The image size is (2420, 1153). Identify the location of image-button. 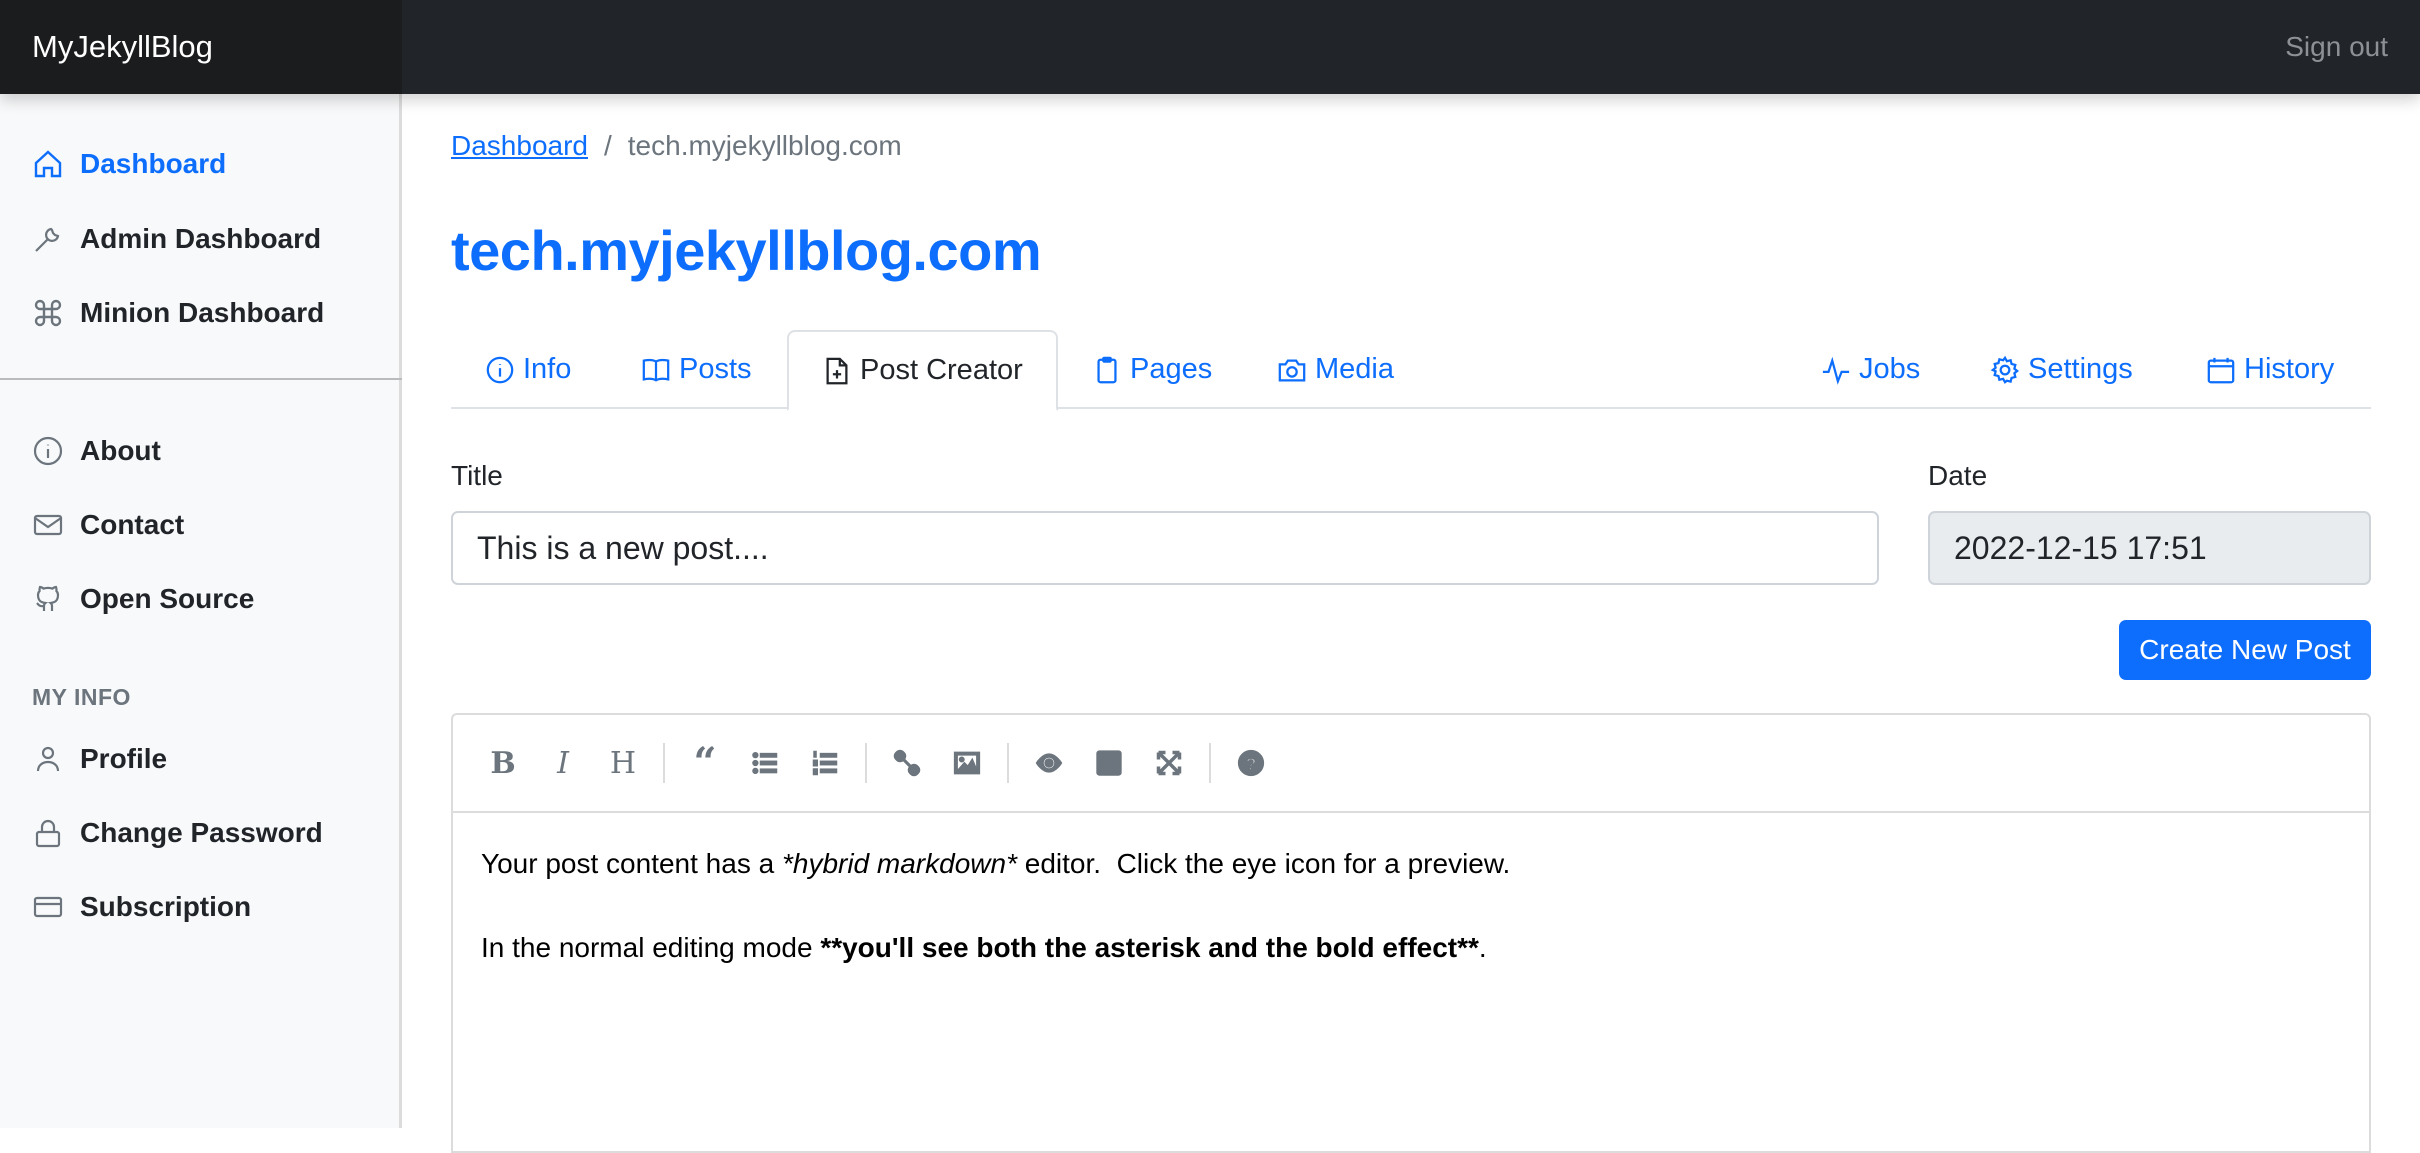
(967, 763).